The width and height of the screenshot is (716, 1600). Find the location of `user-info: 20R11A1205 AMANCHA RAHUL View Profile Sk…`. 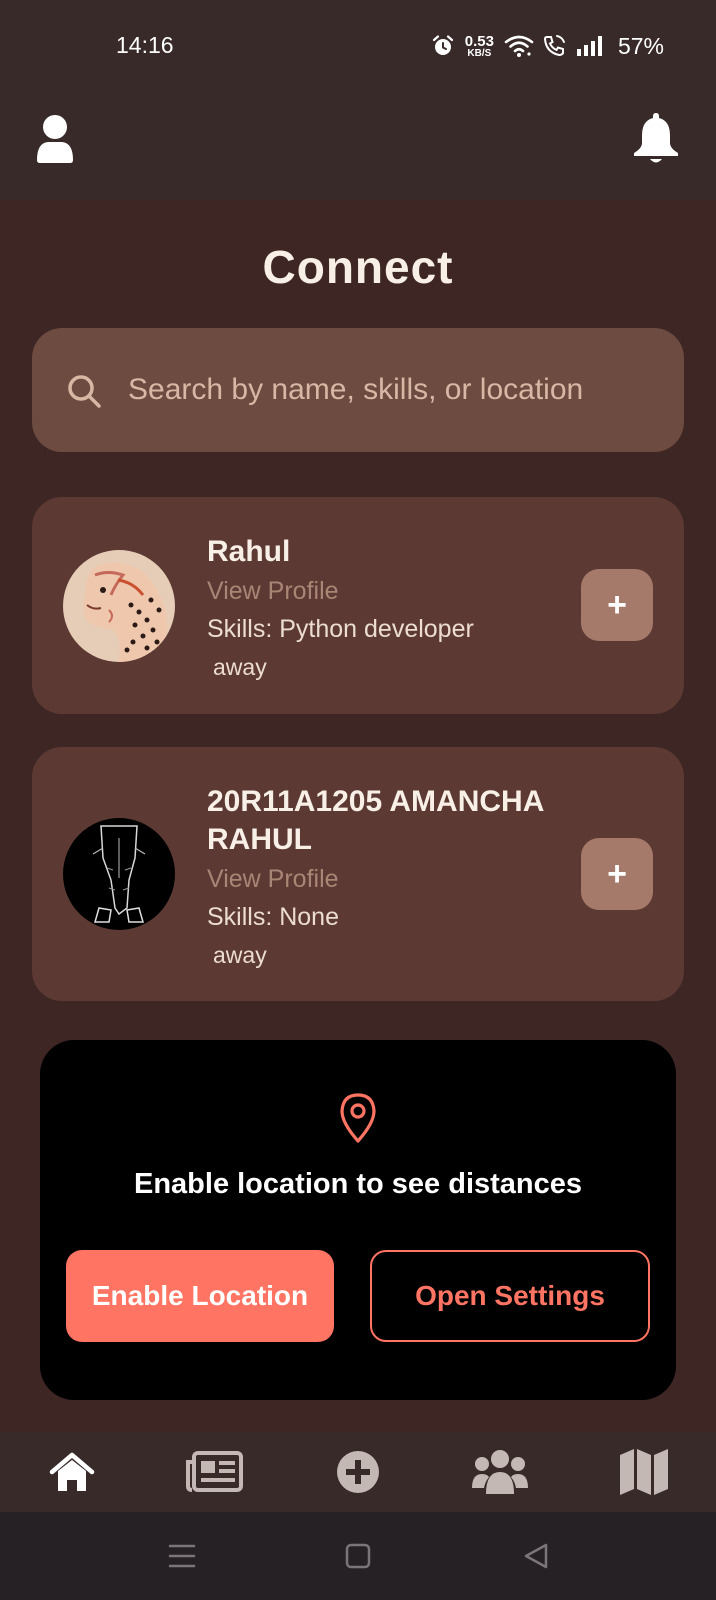

user-info: 20R11A1205 AMANCHA RAHUL View Profile Sk… is located at coordinates (392, 878).